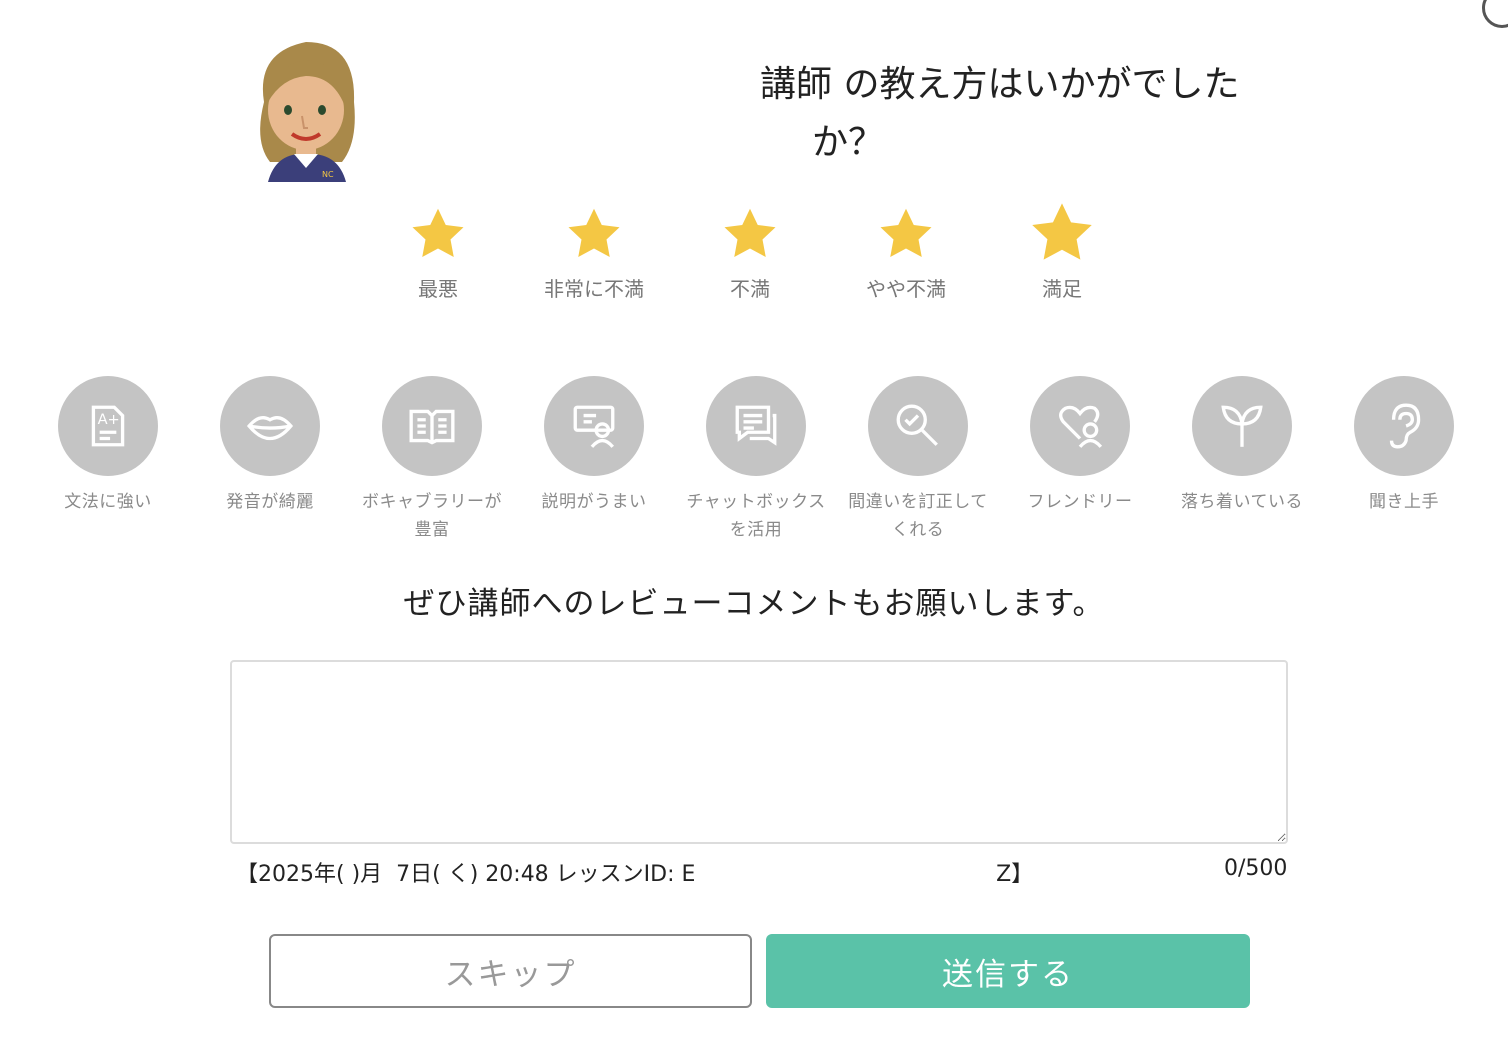 Image resolution: width=1508 pixels, height=1046 pixels. I want to click on chat-box-icon, so click(756, 425).